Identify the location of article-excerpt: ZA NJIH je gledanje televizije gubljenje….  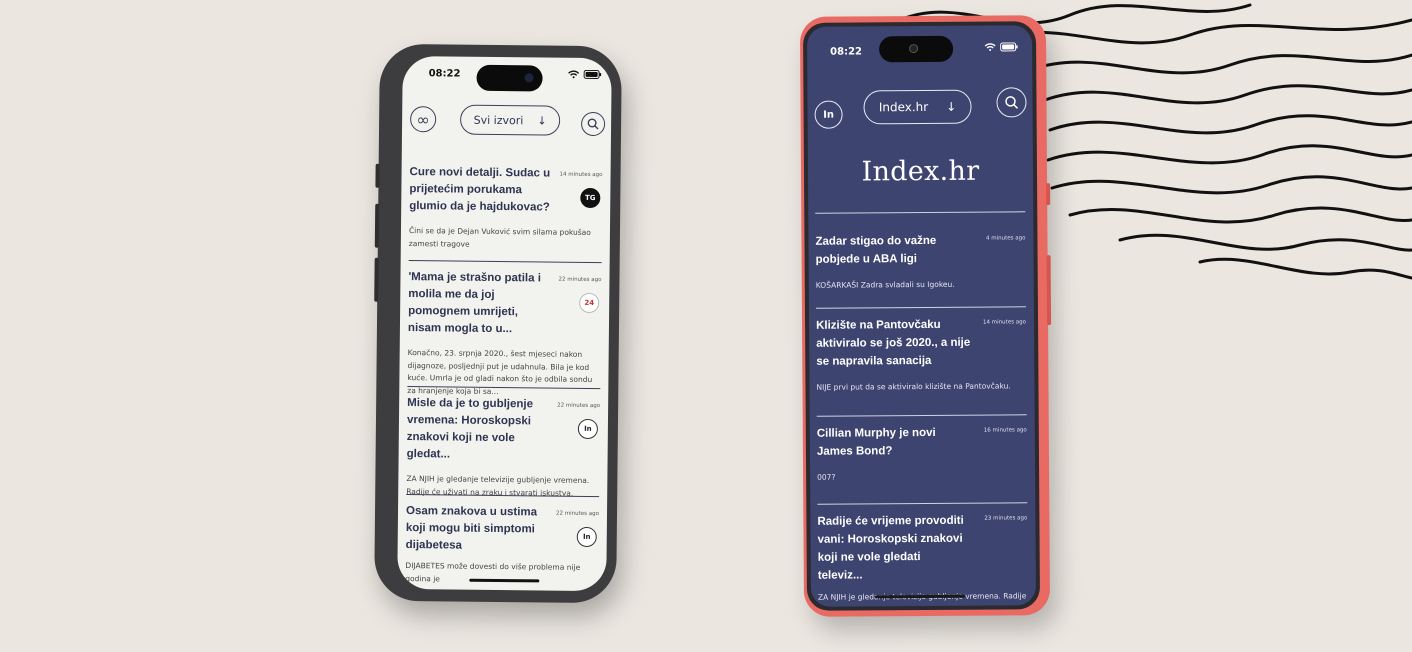
(922, 599).